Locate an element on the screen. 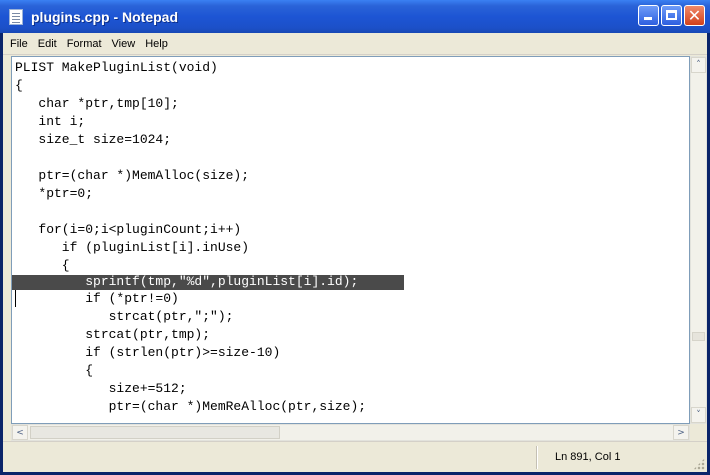 The image size is (710, 475). resize-grip-icon is located at coordinates (699, 464).